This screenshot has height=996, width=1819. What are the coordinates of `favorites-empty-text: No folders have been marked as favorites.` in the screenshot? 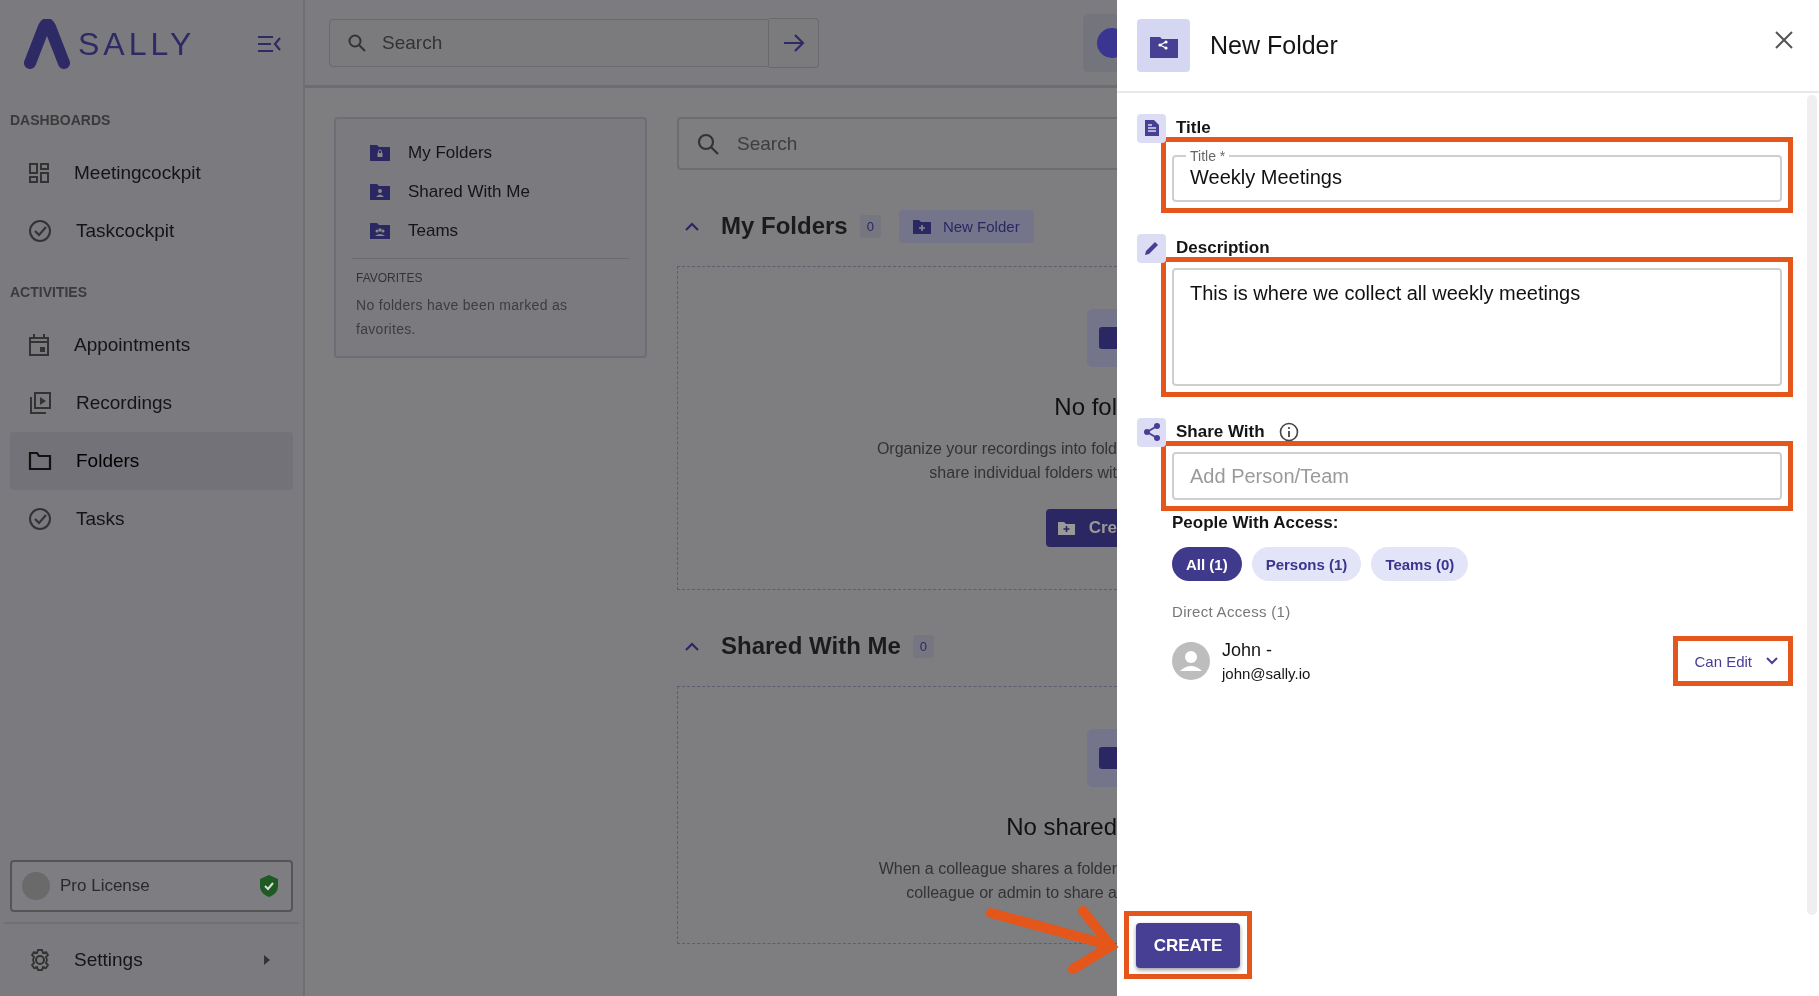 It's located at (462, 317).